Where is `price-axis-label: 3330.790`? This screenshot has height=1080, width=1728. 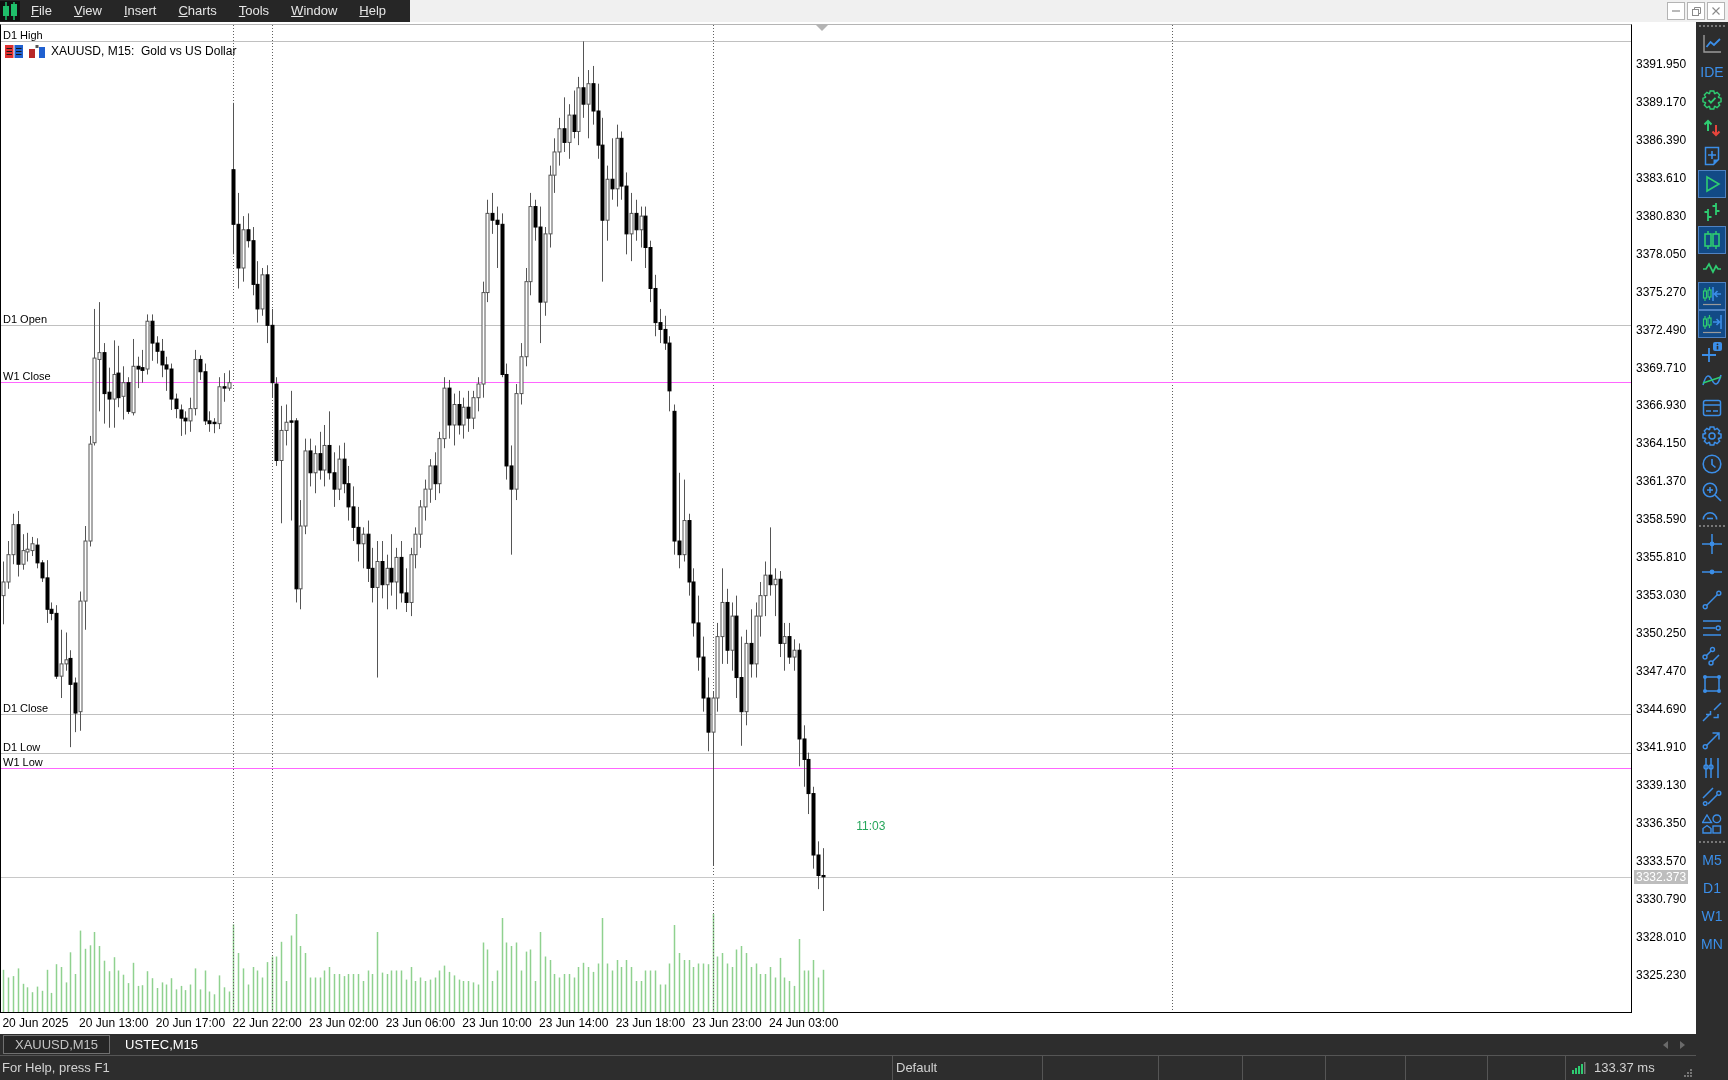
price-axis-label: 3330.790 is located at coordinates (1661, 898).